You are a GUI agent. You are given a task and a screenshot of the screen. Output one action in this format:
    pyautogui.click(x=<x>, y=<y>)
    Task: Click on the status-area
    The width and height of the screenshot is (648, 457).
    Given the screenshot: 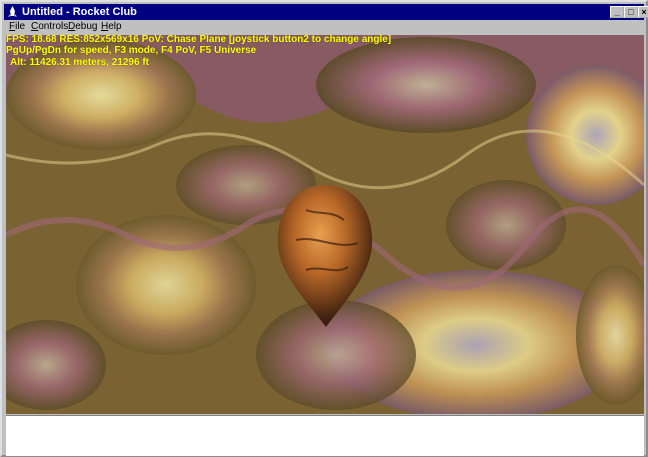 What is the action you would take?
    pyautogui.click(x=325, y=435)
    